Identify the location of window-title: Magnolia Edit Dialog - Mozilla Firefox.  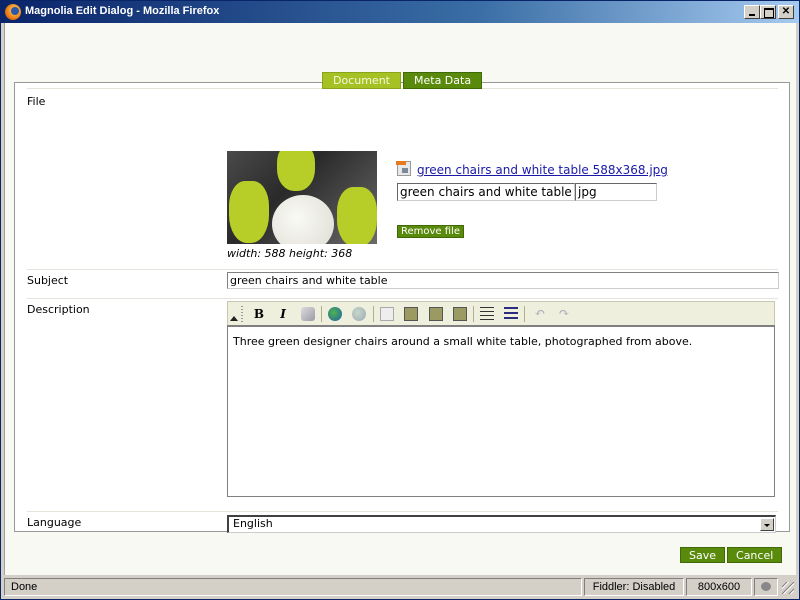
(122, 11).